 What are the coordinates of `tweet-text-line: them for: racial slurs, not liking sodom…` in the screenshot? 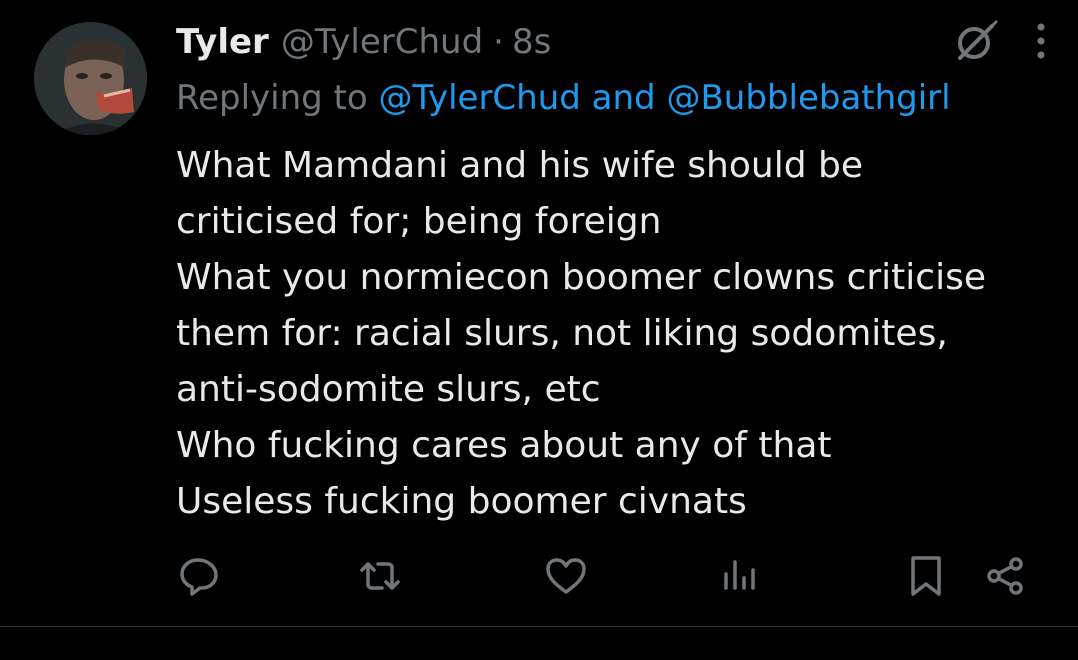 It's located at (562, 333).